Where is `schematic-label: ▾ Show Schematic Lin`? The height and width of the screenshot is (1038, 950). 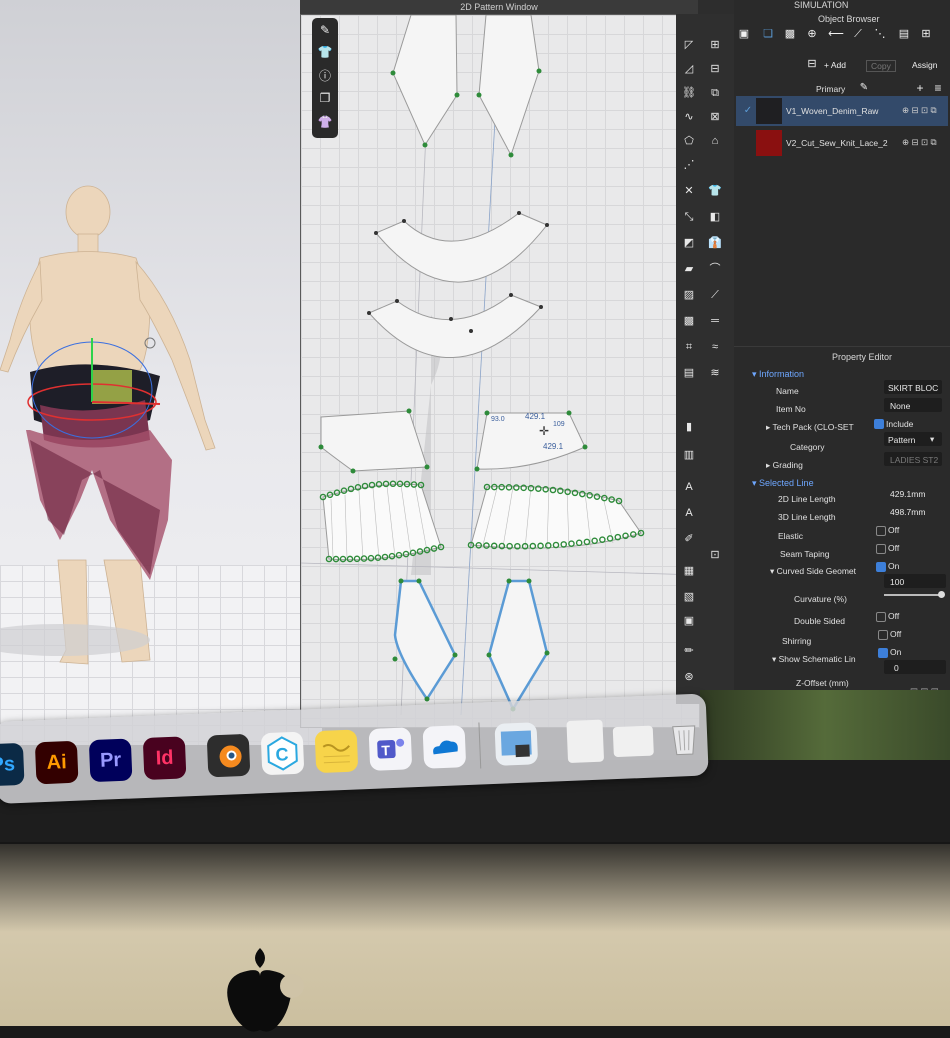
schematic-label: ▾ Show Schematic Lin is located at coordinates (814, 659).